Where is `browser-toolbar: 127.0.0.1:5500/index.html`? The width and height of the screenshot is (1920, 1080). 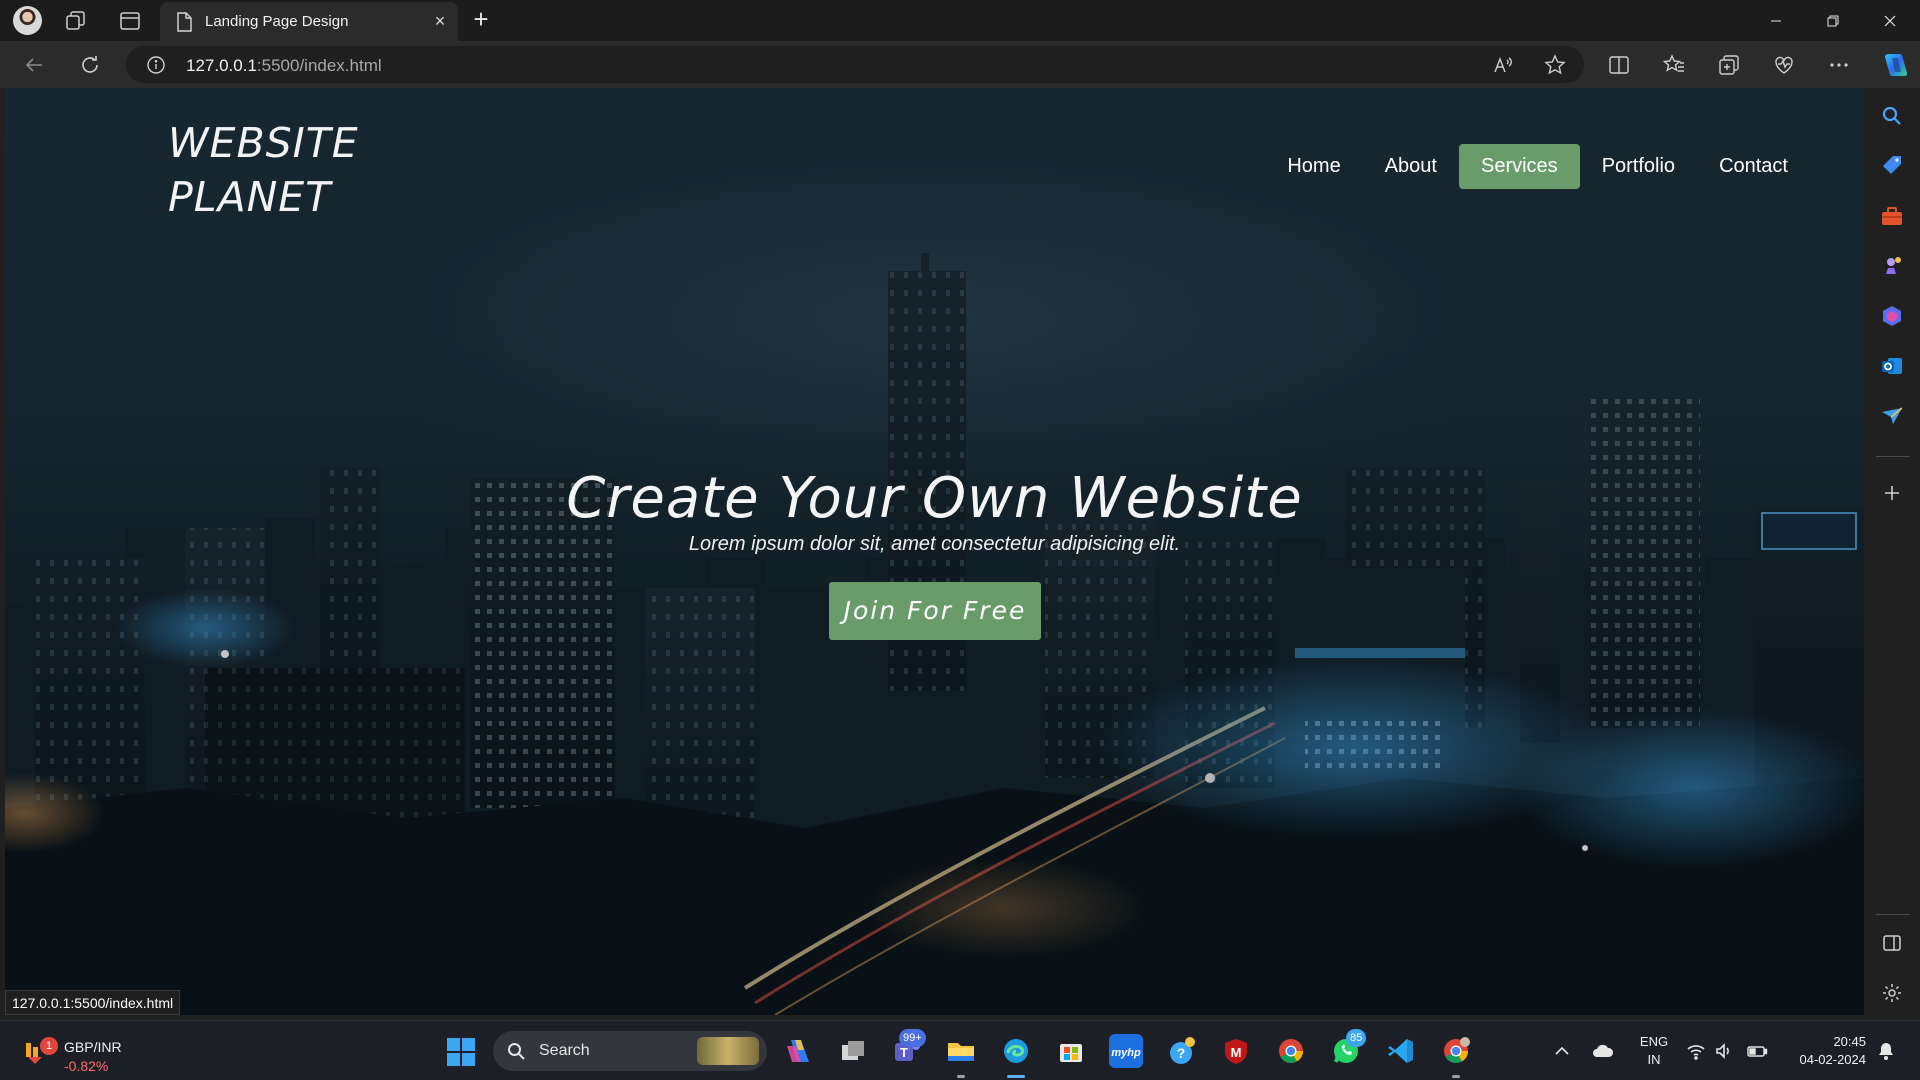 browser-toolbar: 127.0.0.1:5500/index.html is located at coordinates (960, 64).